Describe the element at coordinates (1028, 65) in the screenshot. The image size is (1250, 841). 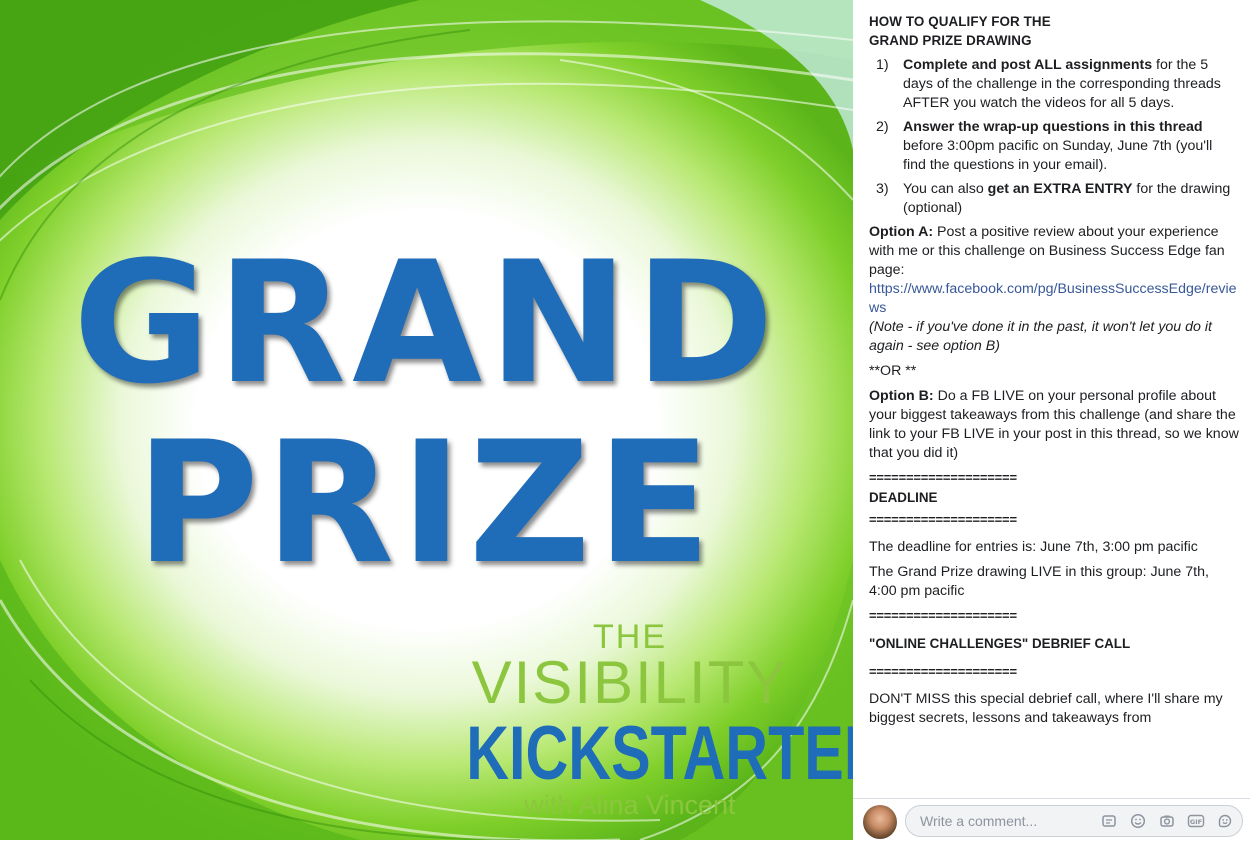
I see `step-bold: Complete and post ALL assignments` at that location.